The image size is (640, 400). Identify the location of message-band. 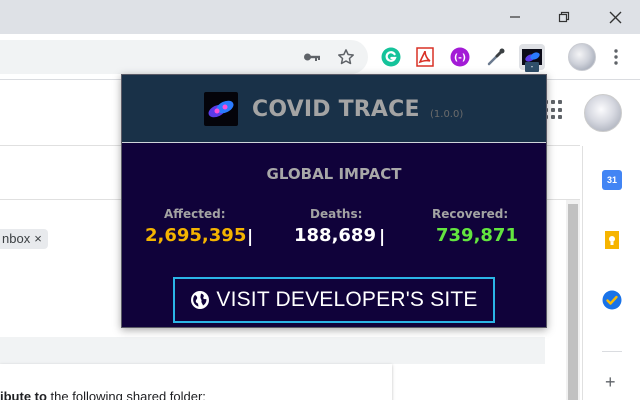
(272, 350).